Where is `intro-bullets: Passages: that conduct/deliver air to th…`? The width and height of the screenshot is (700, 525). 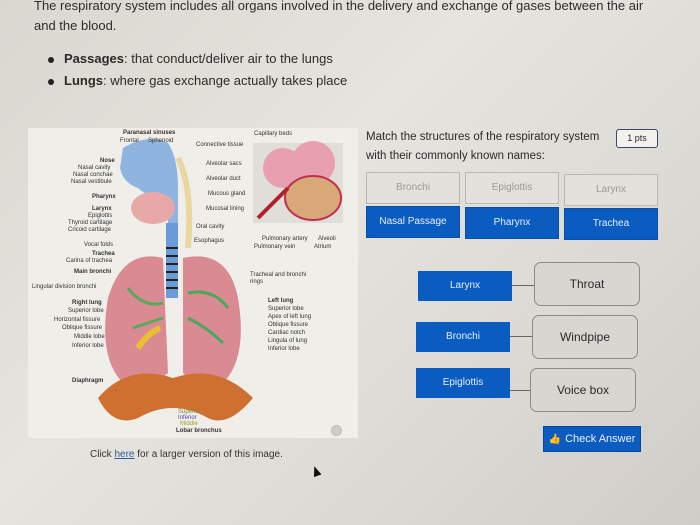
intro-bullets: Passages: that conduct/deliver air to th… is located at coordinates (195, 70).